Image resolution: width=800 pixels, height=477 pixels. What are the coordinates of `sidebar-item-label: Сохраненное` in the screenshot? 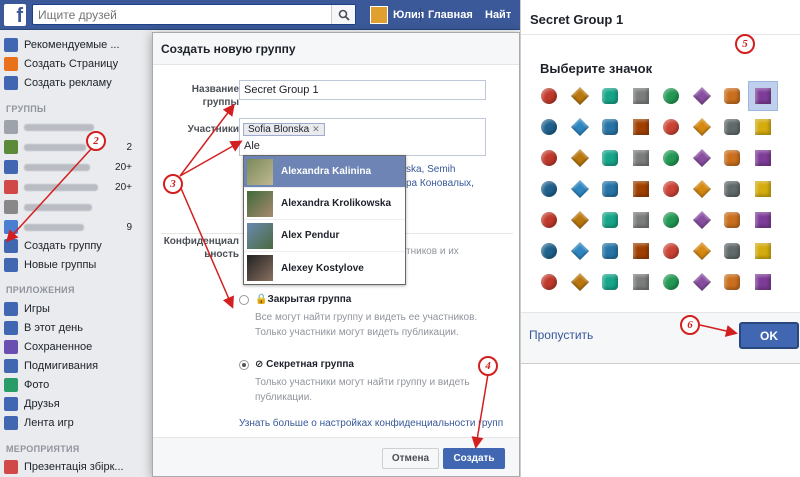 It's located at (58, 347).